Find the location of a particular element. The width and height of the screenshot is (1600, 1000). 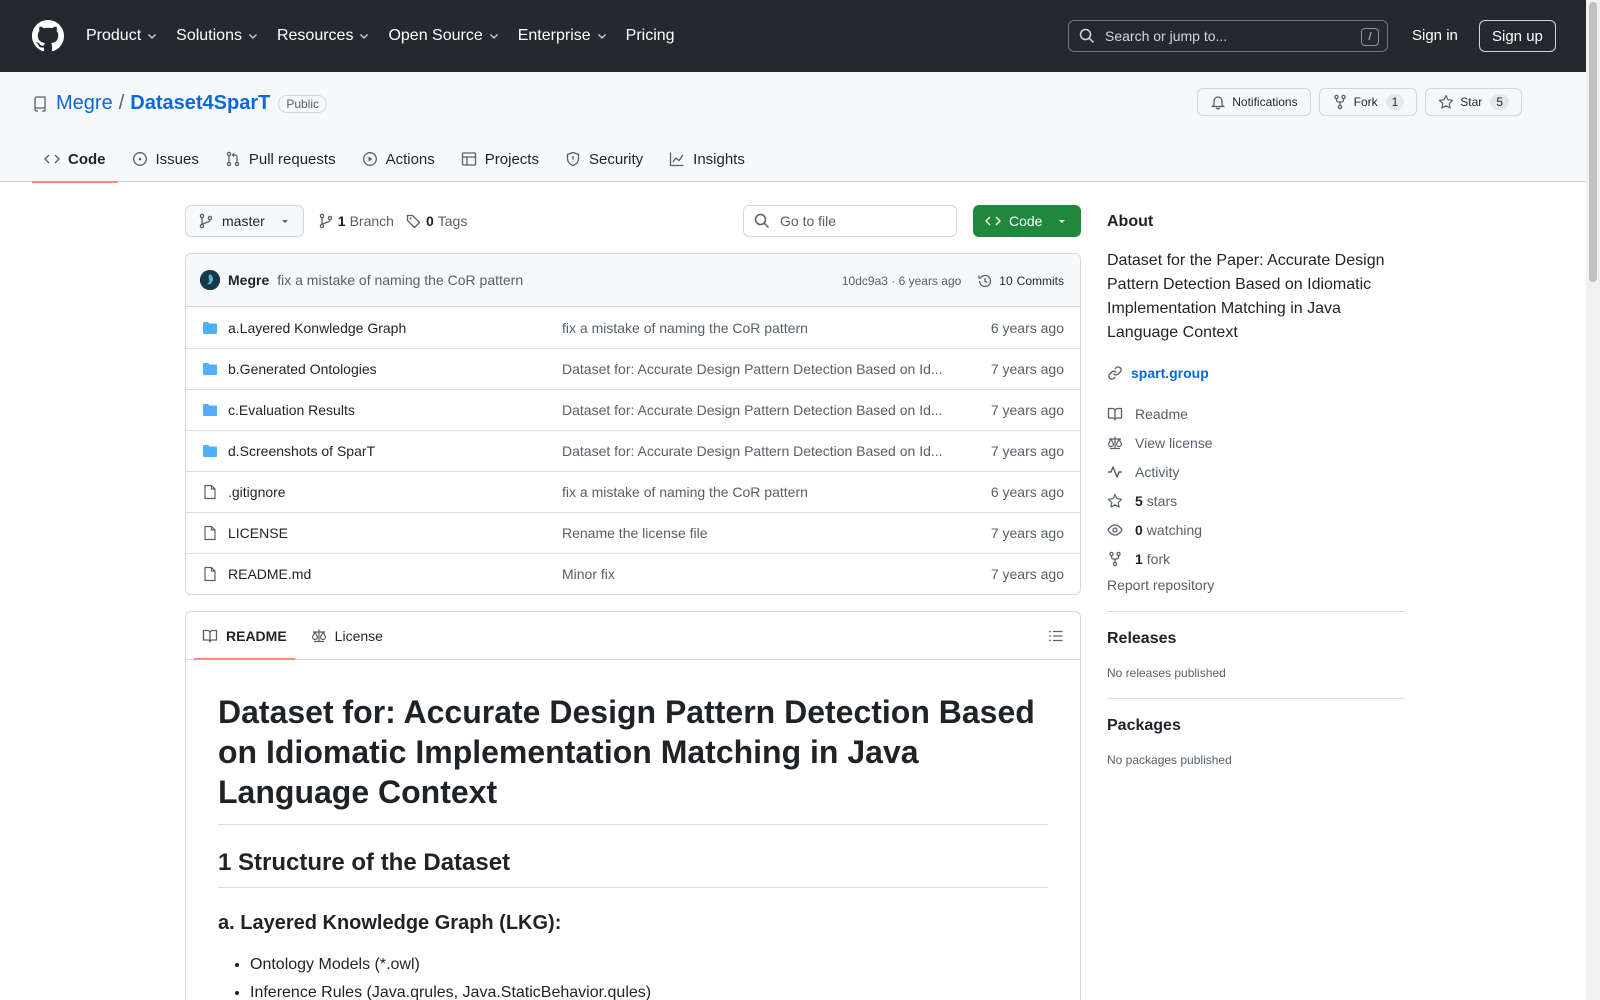

nav-enterprise: Enterprise is located at coordinates (563, 36).